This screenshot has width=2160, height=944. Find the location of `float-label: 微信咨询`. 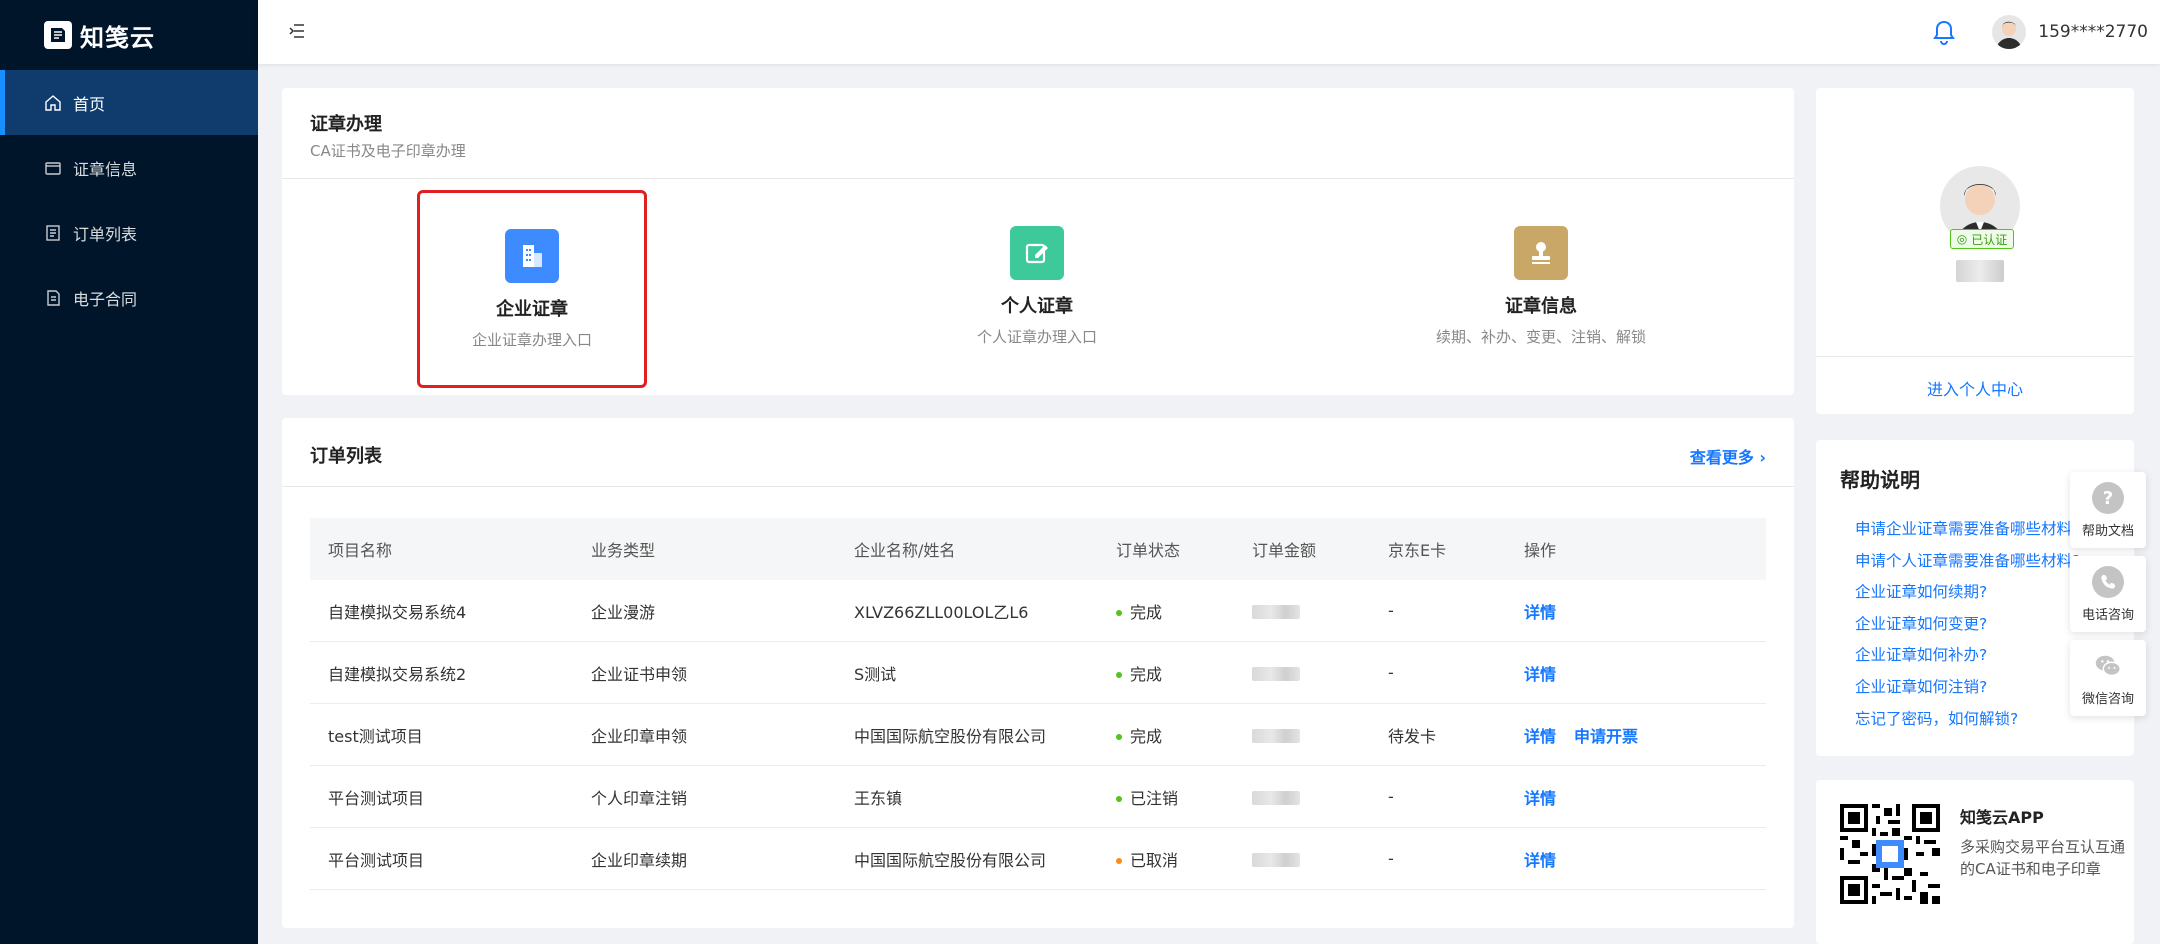

float-label: 微信咨询 is located at coordinates (2107, 699).